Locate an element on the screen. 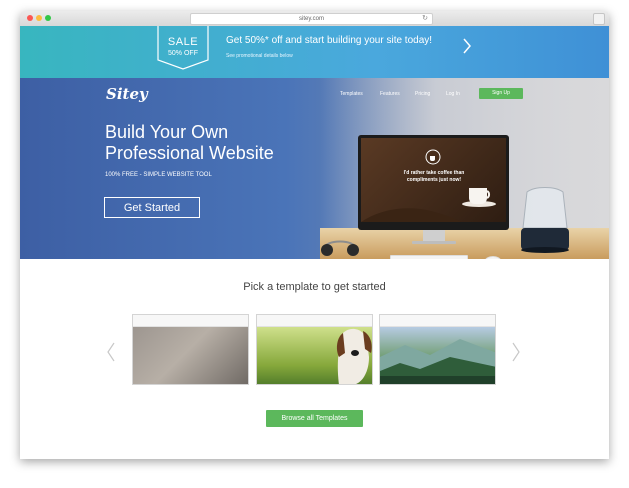 The height and width of the screenshot is (488, 629). address-bar: sitey.com ↻ is located at coordinates (311, 19).